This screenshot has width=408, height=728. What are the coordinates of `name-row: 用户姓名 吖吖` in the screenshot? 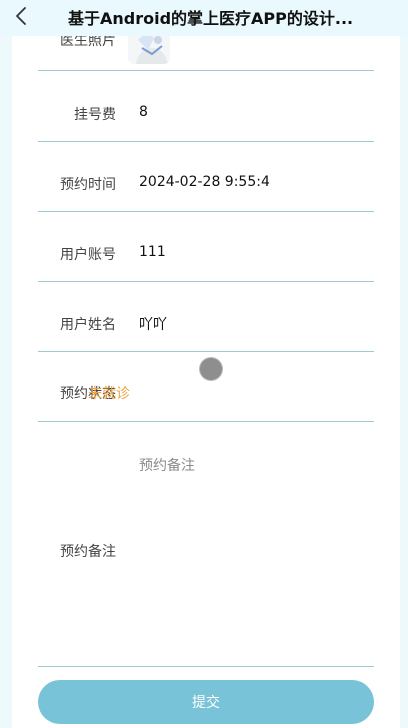 It's located at (206, 316).